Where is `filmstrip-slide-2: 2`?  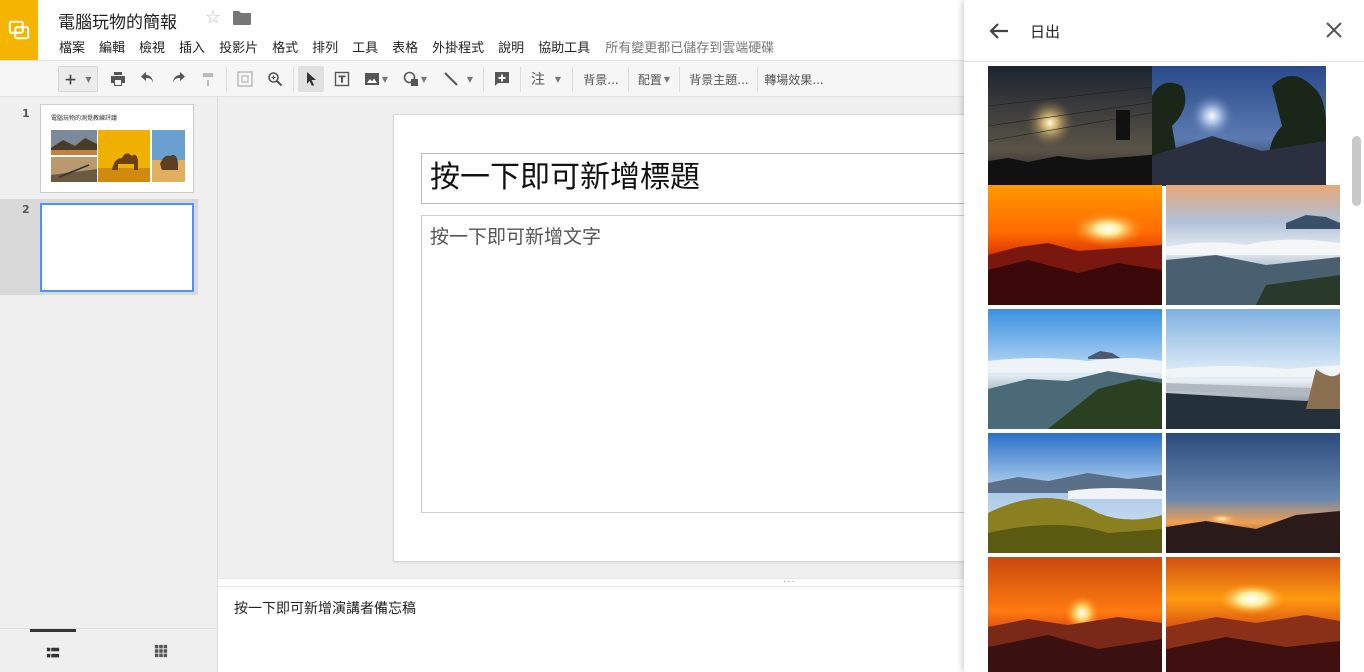 filmstrip-slide-2: 2 is located at coordinates (99, 247).